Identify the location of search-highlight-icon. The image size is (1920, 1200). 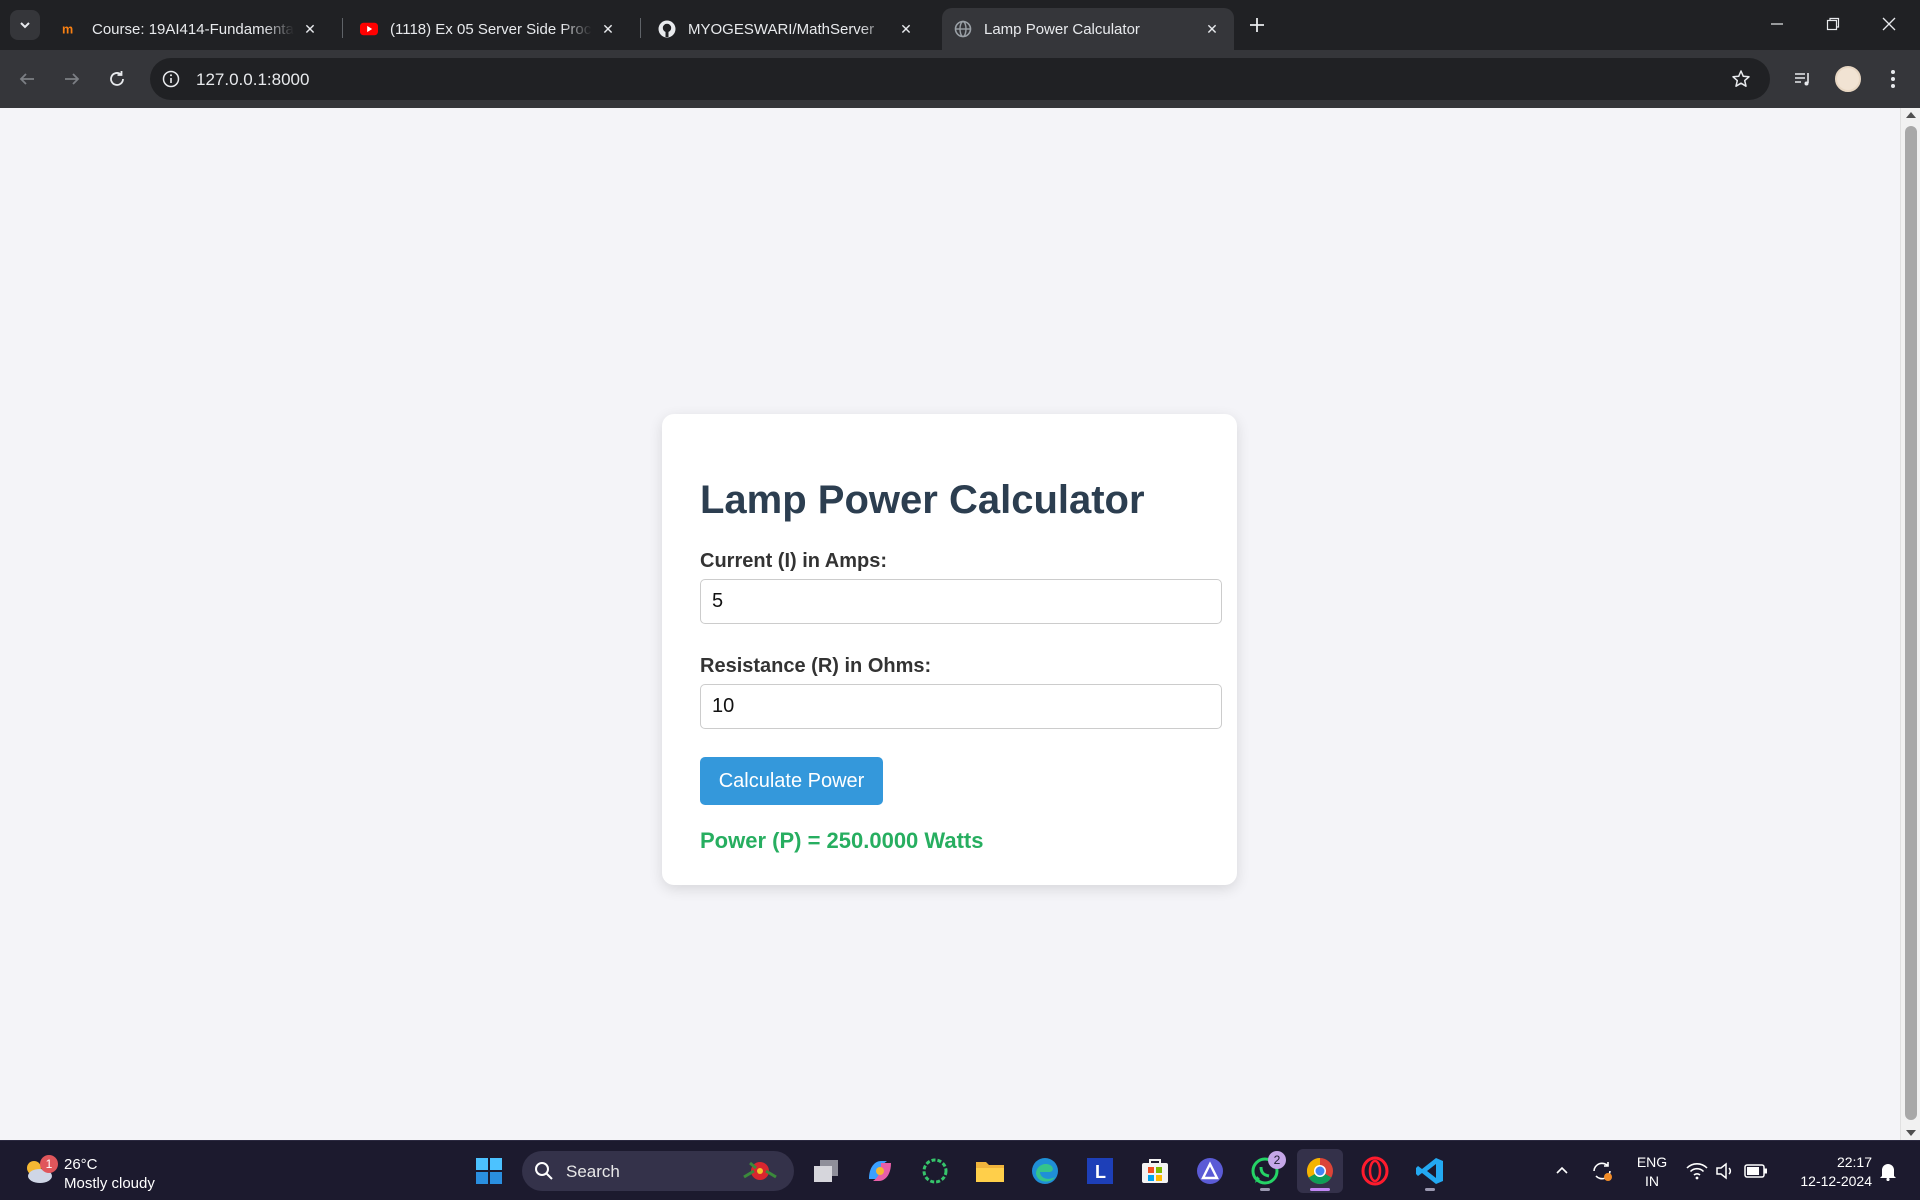
(760, 1170).